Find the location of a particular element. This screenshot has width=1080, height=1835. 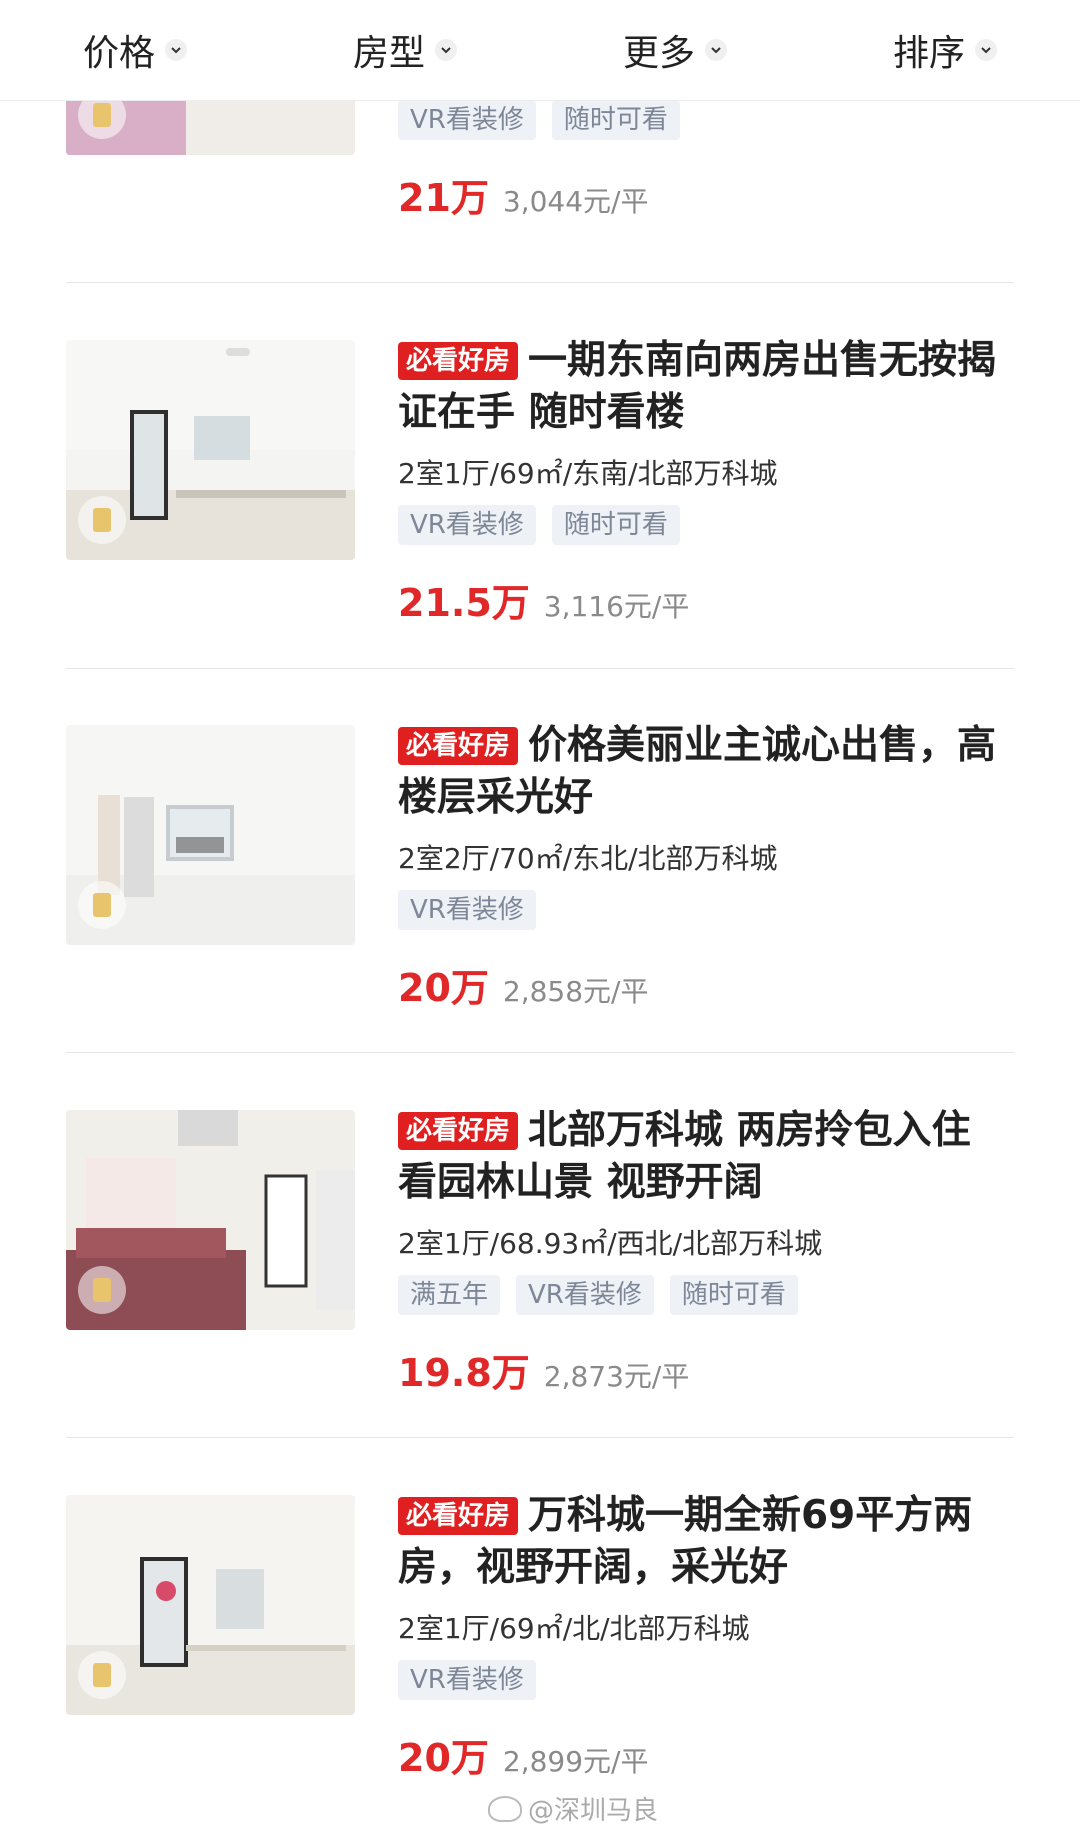

total-price: 21.5万 is located at coordinates (464, 603).